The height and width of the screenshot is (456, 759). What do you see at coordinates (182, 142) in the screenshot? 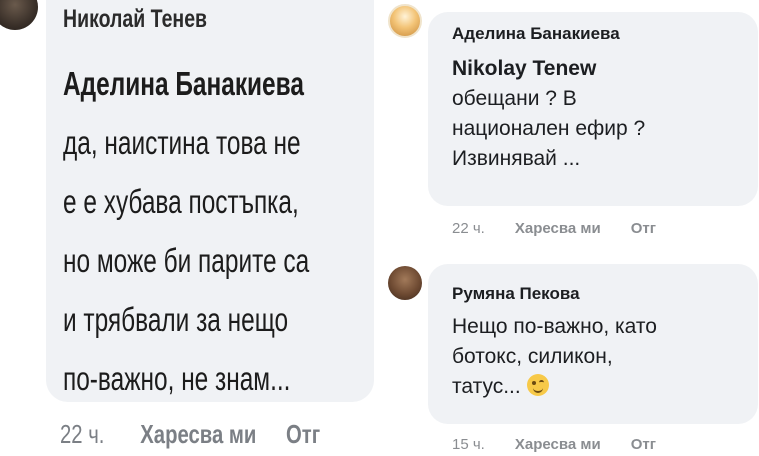
I see `comment-line: да, наистина това не` at bounding box center [182, 142].